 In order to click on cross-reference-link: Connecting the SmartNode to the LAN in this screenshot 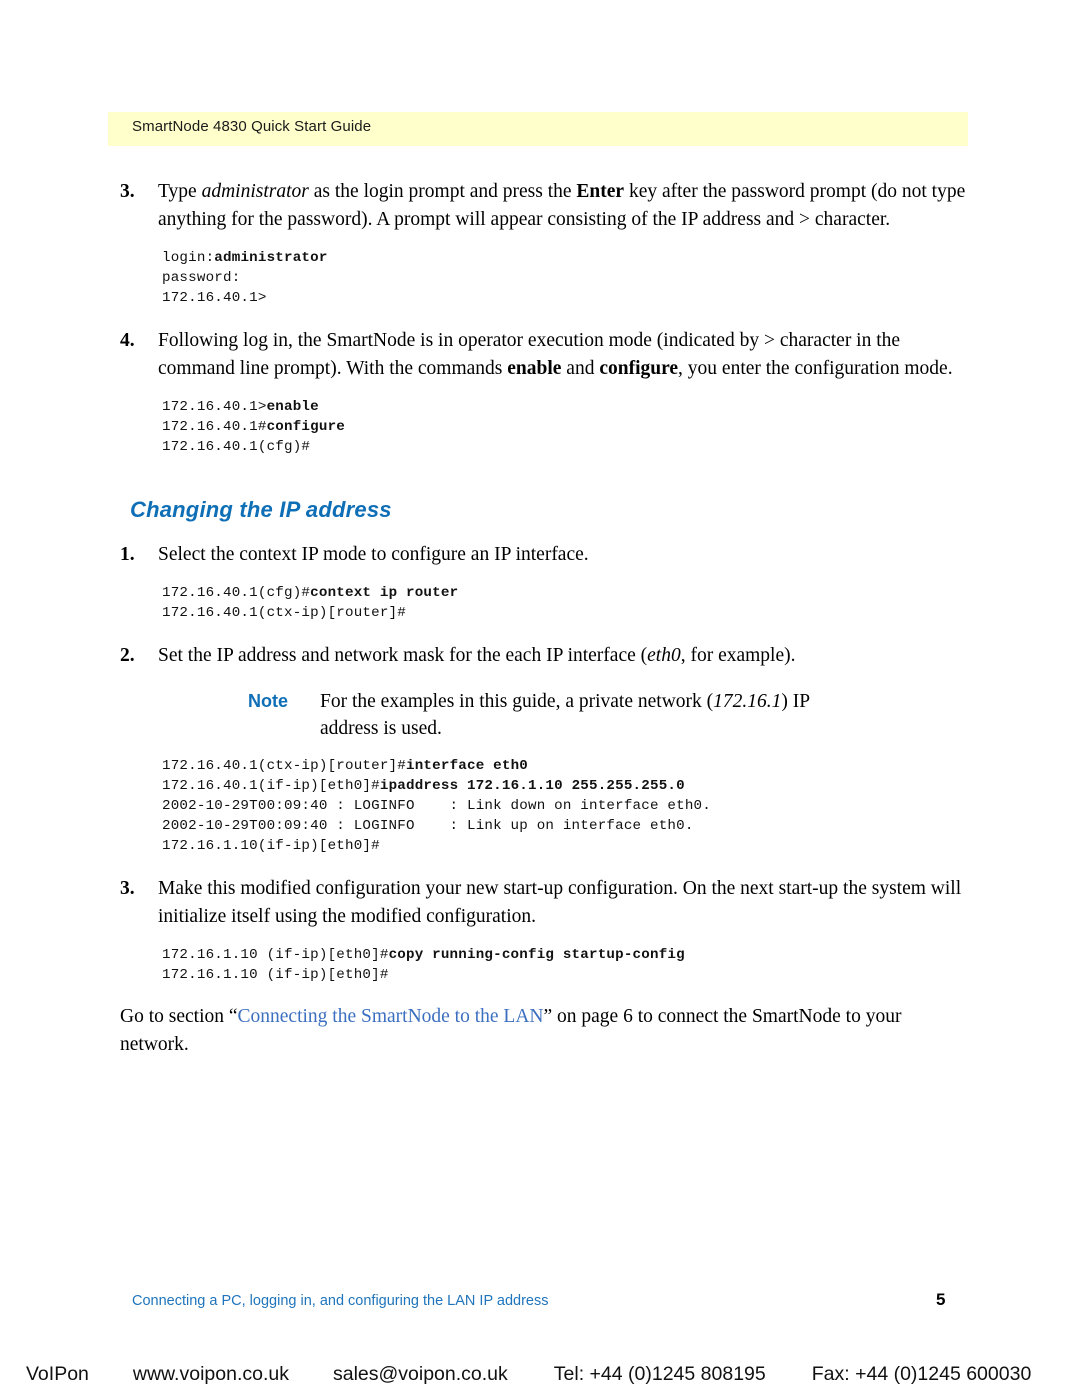, I will do `click(391, 1016)`.